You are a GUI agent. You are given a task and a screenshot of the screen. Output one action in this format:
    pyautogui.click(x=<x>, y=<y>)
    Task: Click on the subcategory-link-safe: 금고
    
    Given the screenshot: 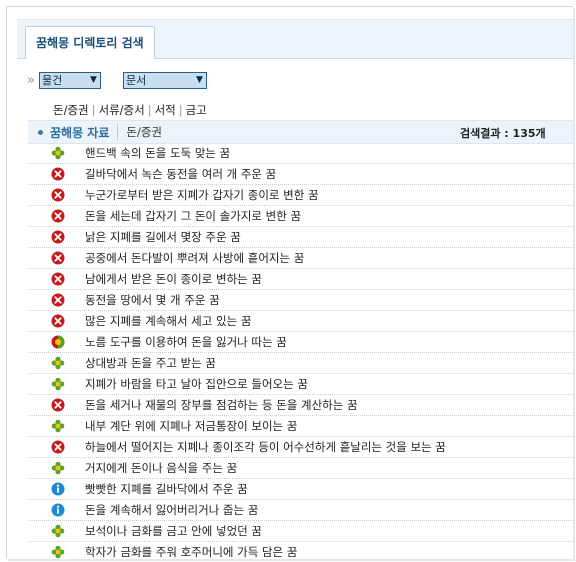 What is the action you would take?
    pyautogui.click(x=196, y=110)
    